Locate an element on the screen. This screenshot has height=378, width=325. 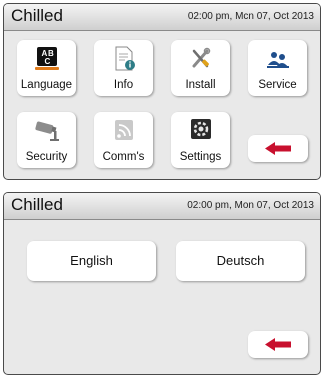
security-button: Security is located at coordinates (46, 140).